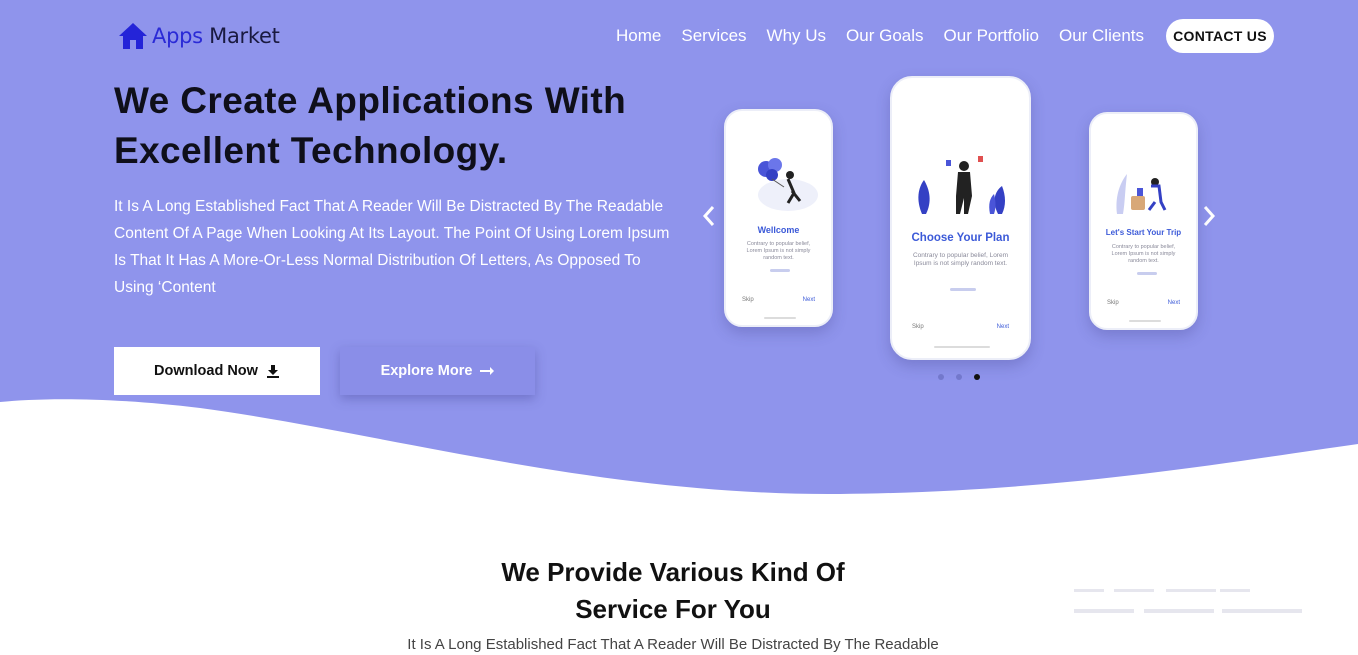  Describe the element at coordinates (962, 347) in the screenshot. I see `phone-choose-plan-home-bar` at that location.